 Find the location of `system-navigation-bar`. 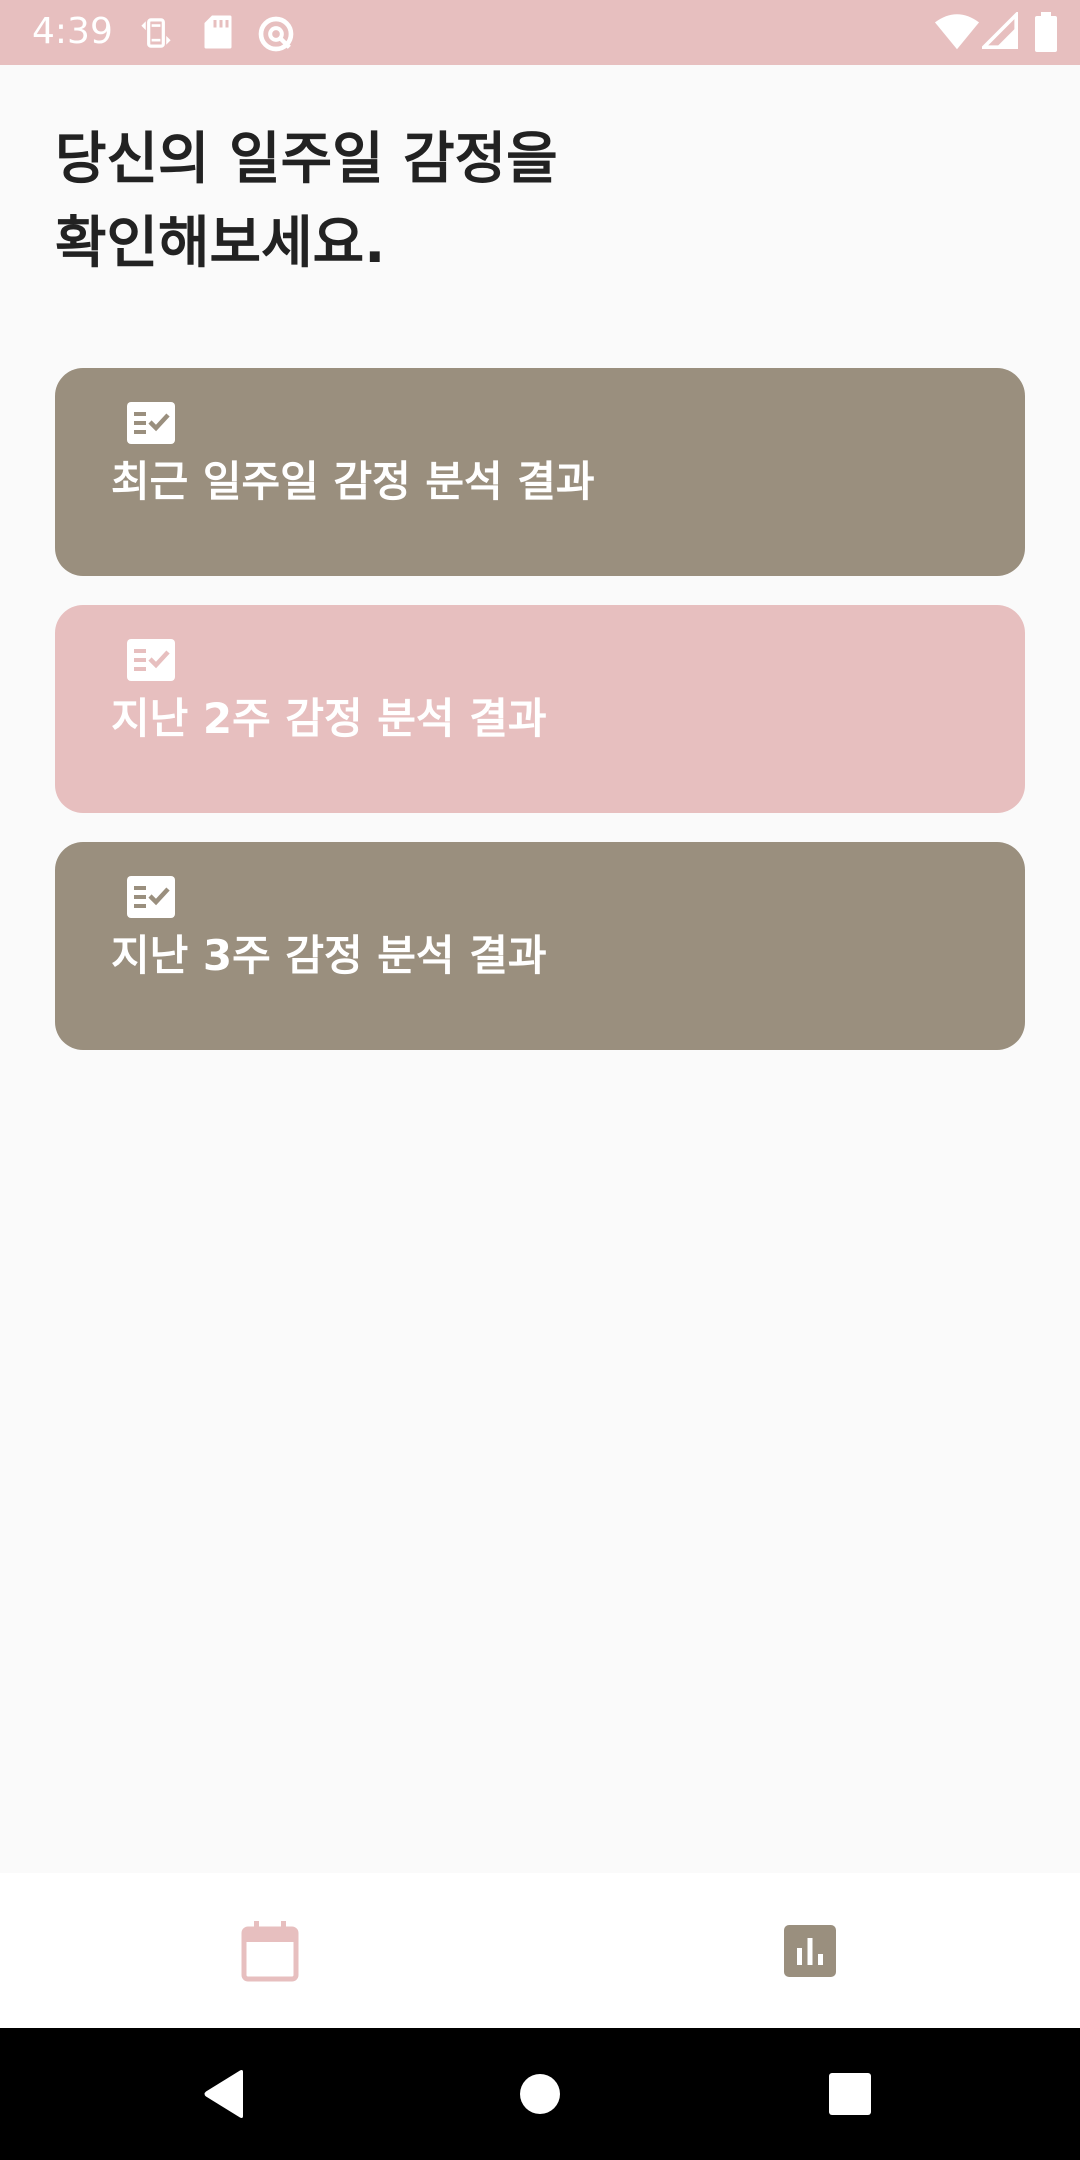

system-navigation-bar is located at coordinates (540, 2094).